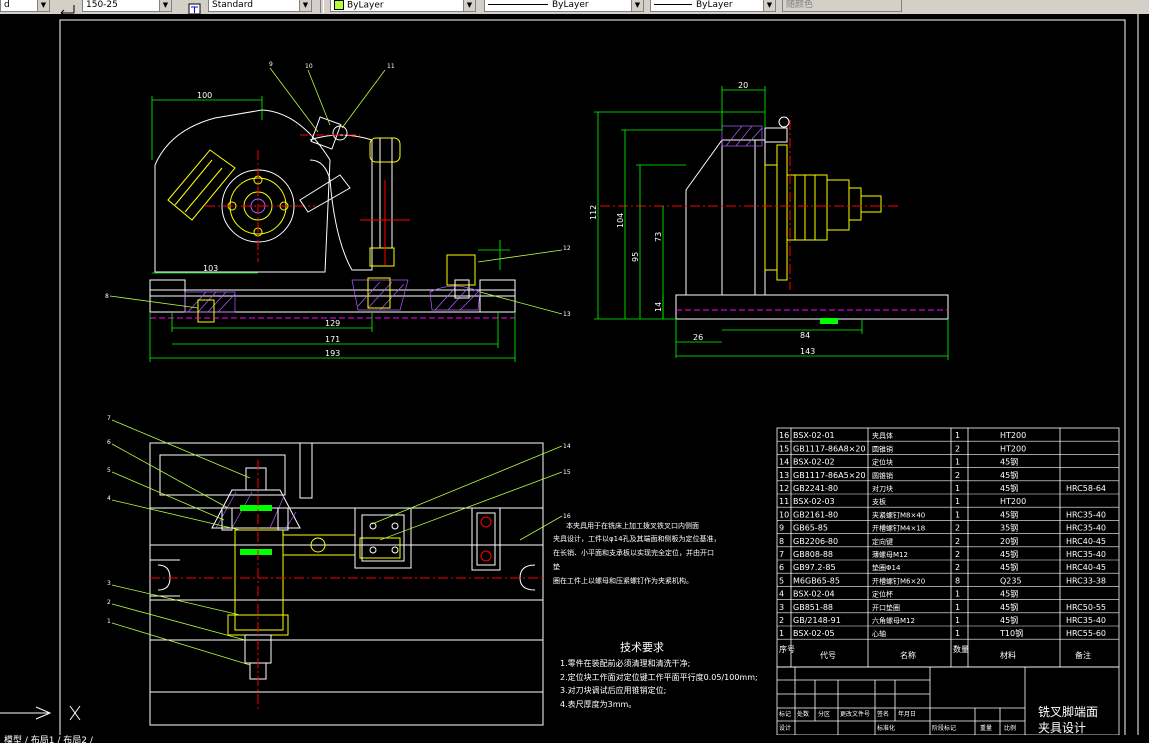 This screenshot has width=1149, height=743. Describe the element at coordinates (986, 728) in the screenshot. I see `tb-weight: 重量` at that location.